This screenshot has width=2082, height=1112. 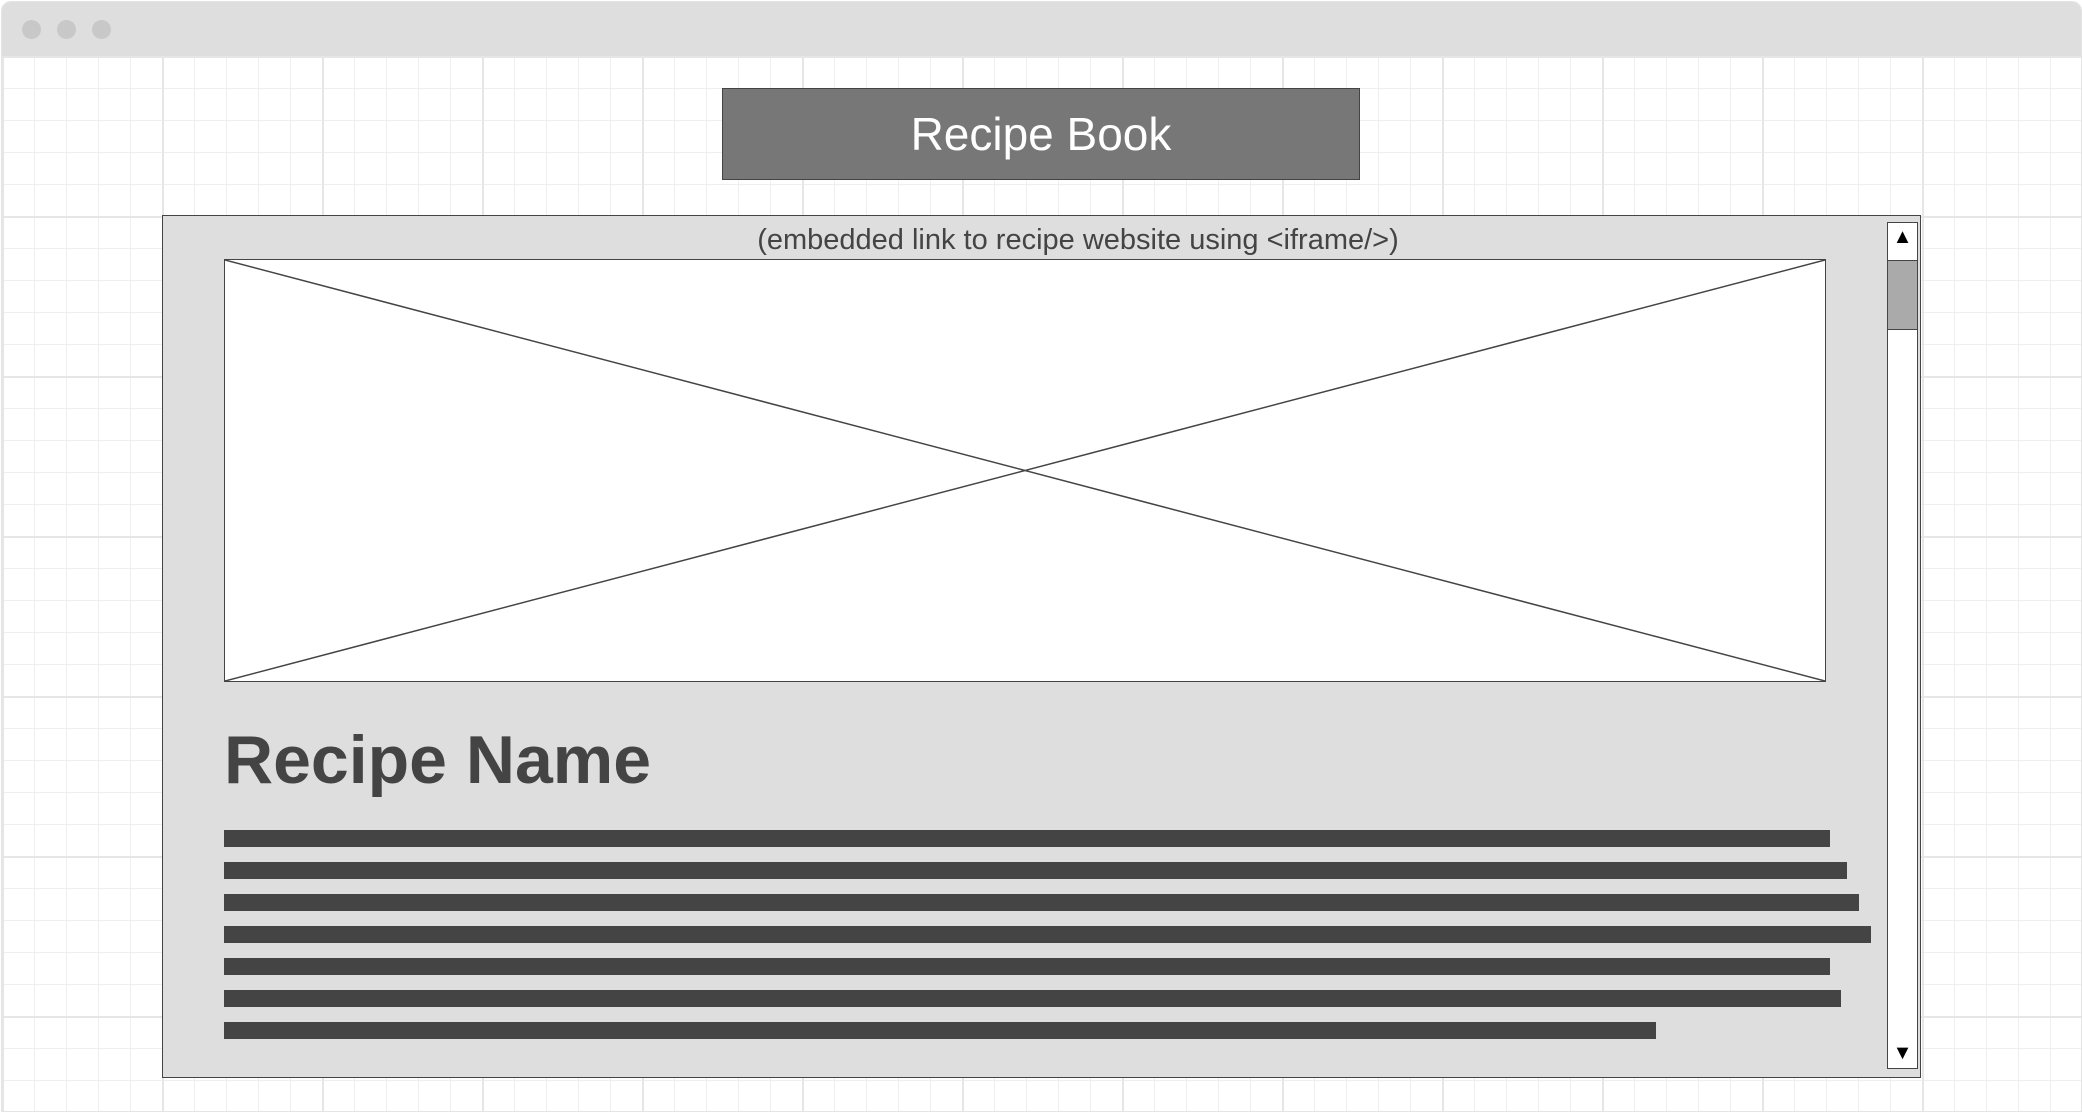 I want to click on scrollbar-thumb, so click(x=1902, y=295).